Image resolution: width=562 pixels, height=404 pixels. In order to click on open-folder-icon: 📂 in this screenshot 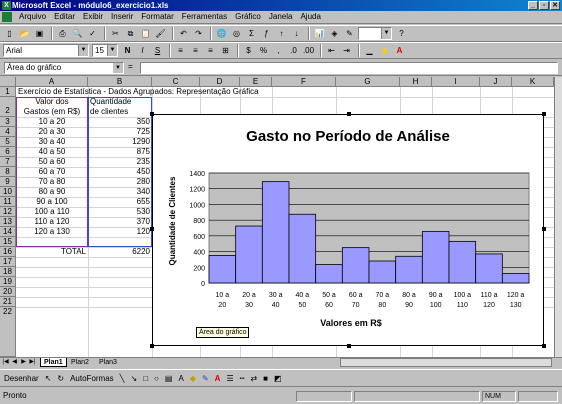, I will do `click(24, 33)`.